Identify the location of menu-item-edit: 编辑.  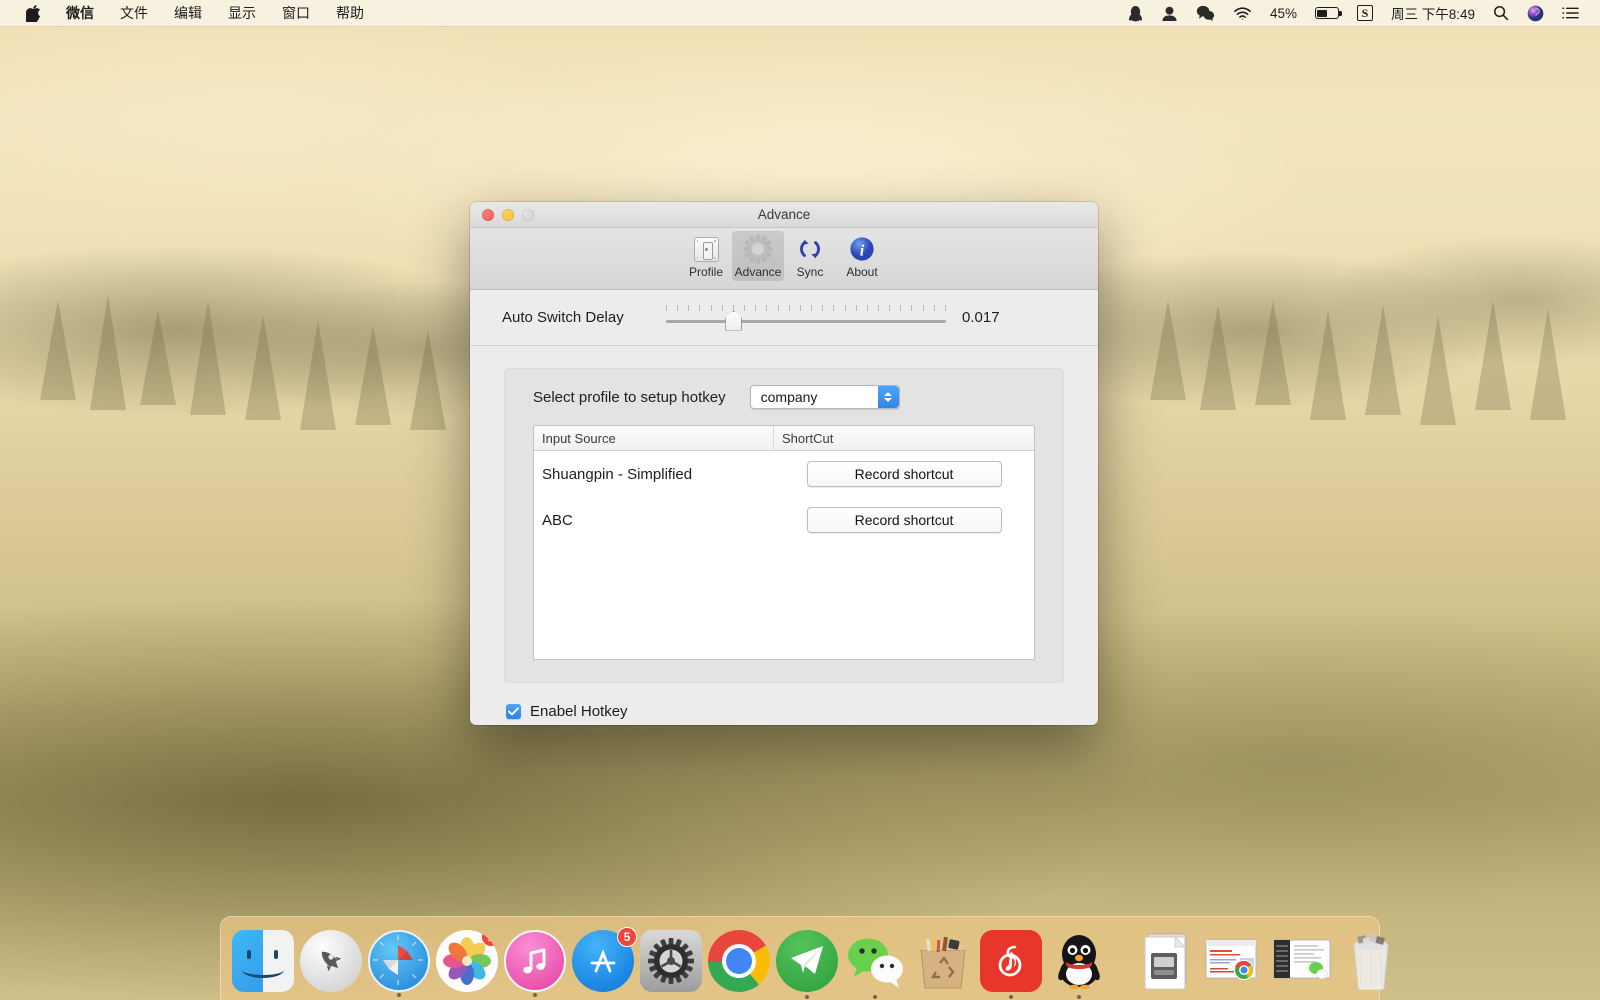
(188, 13).